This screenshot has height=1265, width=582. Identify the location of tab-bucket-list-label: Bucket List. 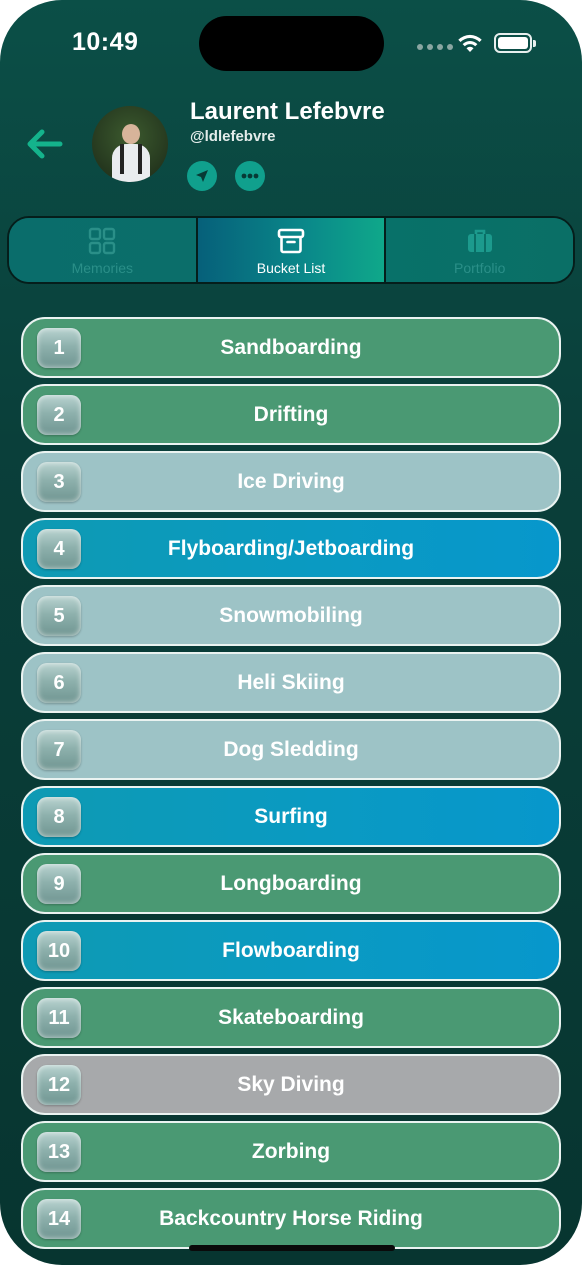
(291, 268).